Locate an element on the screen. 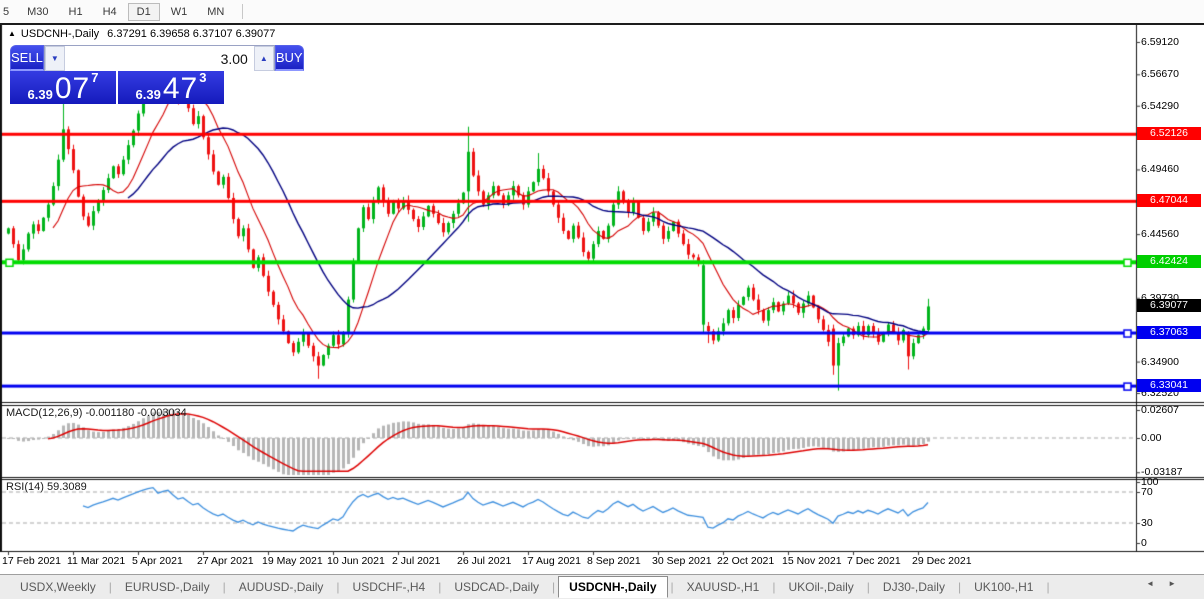 The height and width of the screenshot is (599, 1204). tab-eurusd-daily: EURUSD-,Daily is located at coordinates (167, 587).